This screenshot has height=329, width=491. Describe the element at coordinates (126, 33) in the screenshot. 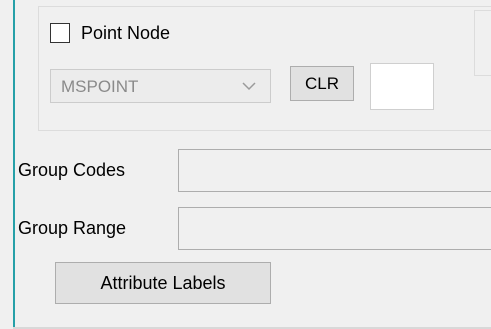

I see `point-node-label: Point Node` at that location.